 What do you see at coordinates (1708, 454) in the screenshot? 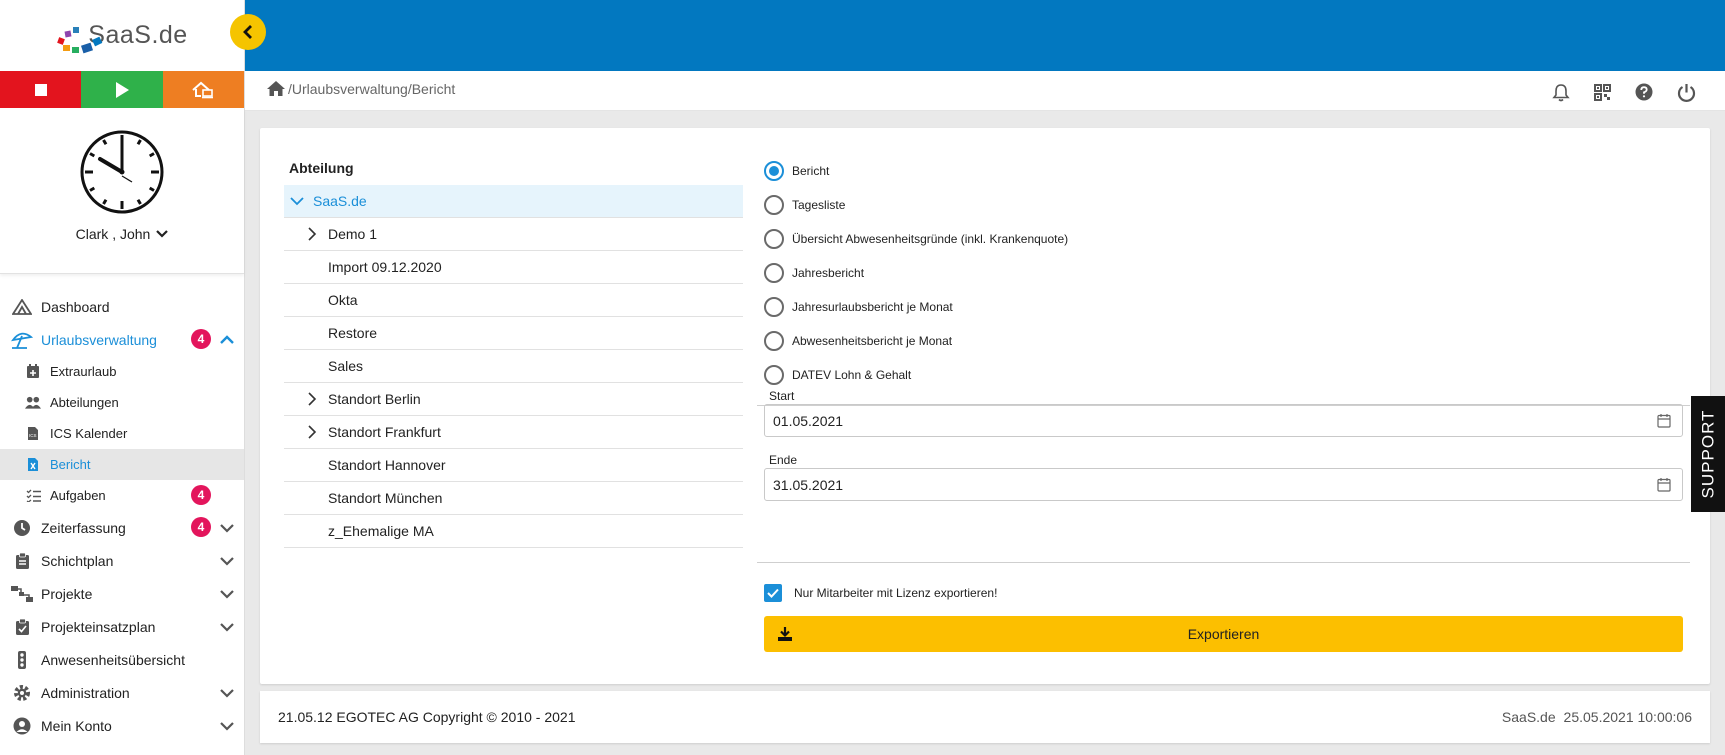
I see `support-tab: SUPPORT` at bounding box center [1708, 454].